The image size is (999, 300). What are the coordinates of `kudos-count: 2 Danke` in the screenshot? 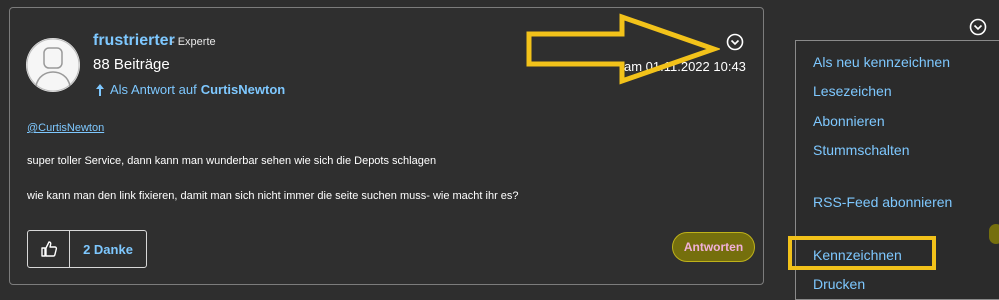 It's located at (108, 249).